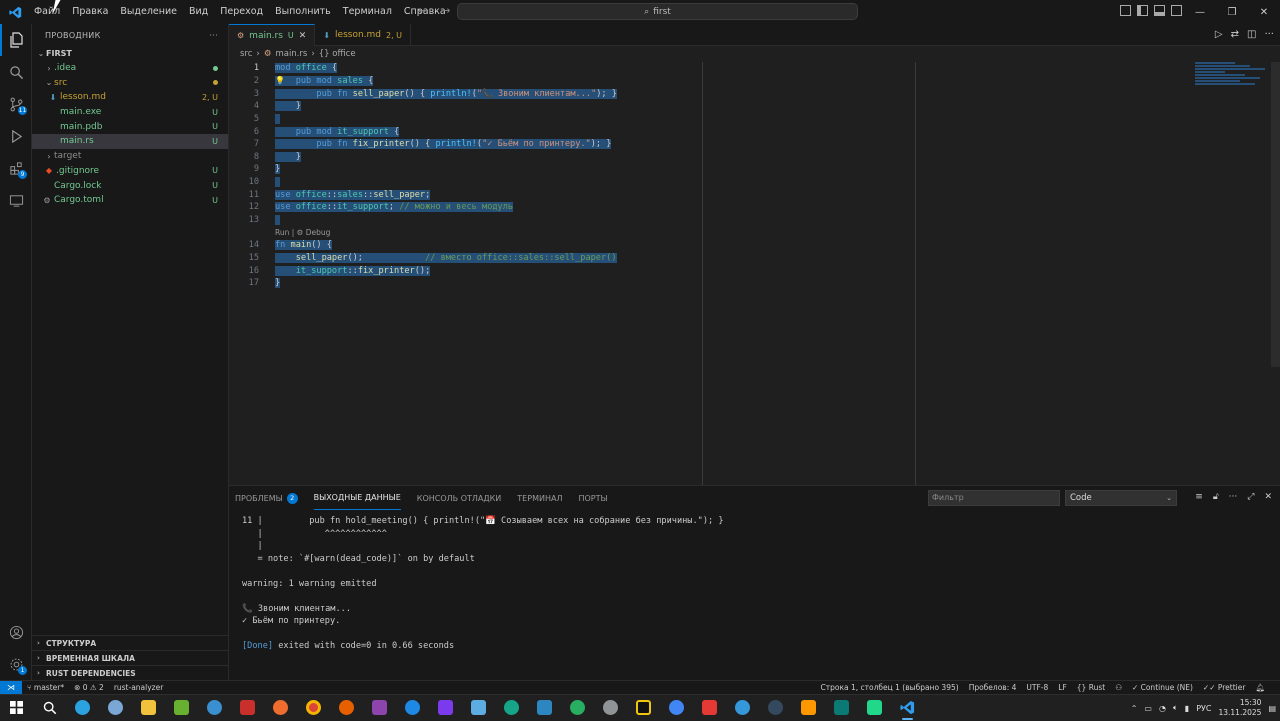  Describe the element at coordinates (130, 68) in the screenshot. I see `tree-item-idea: › .idea` at that location.